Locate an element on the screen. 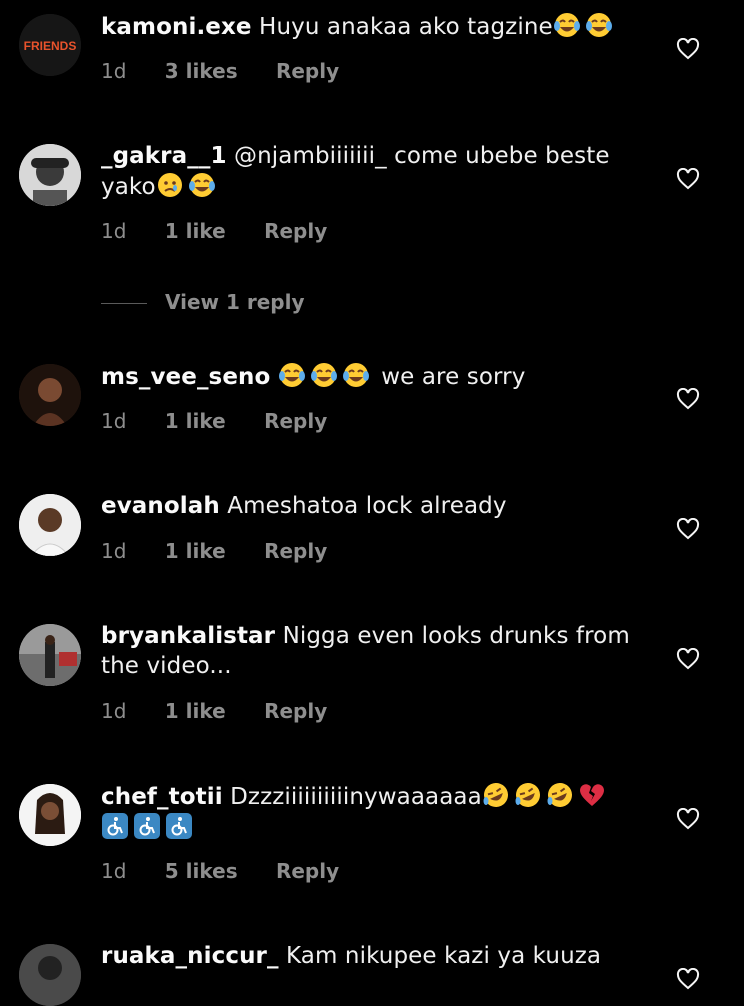 The width and height of the screenshot is (744, 1006). comment-text: ms_vee_seno we are sorry is located at coordinates (381, 376).